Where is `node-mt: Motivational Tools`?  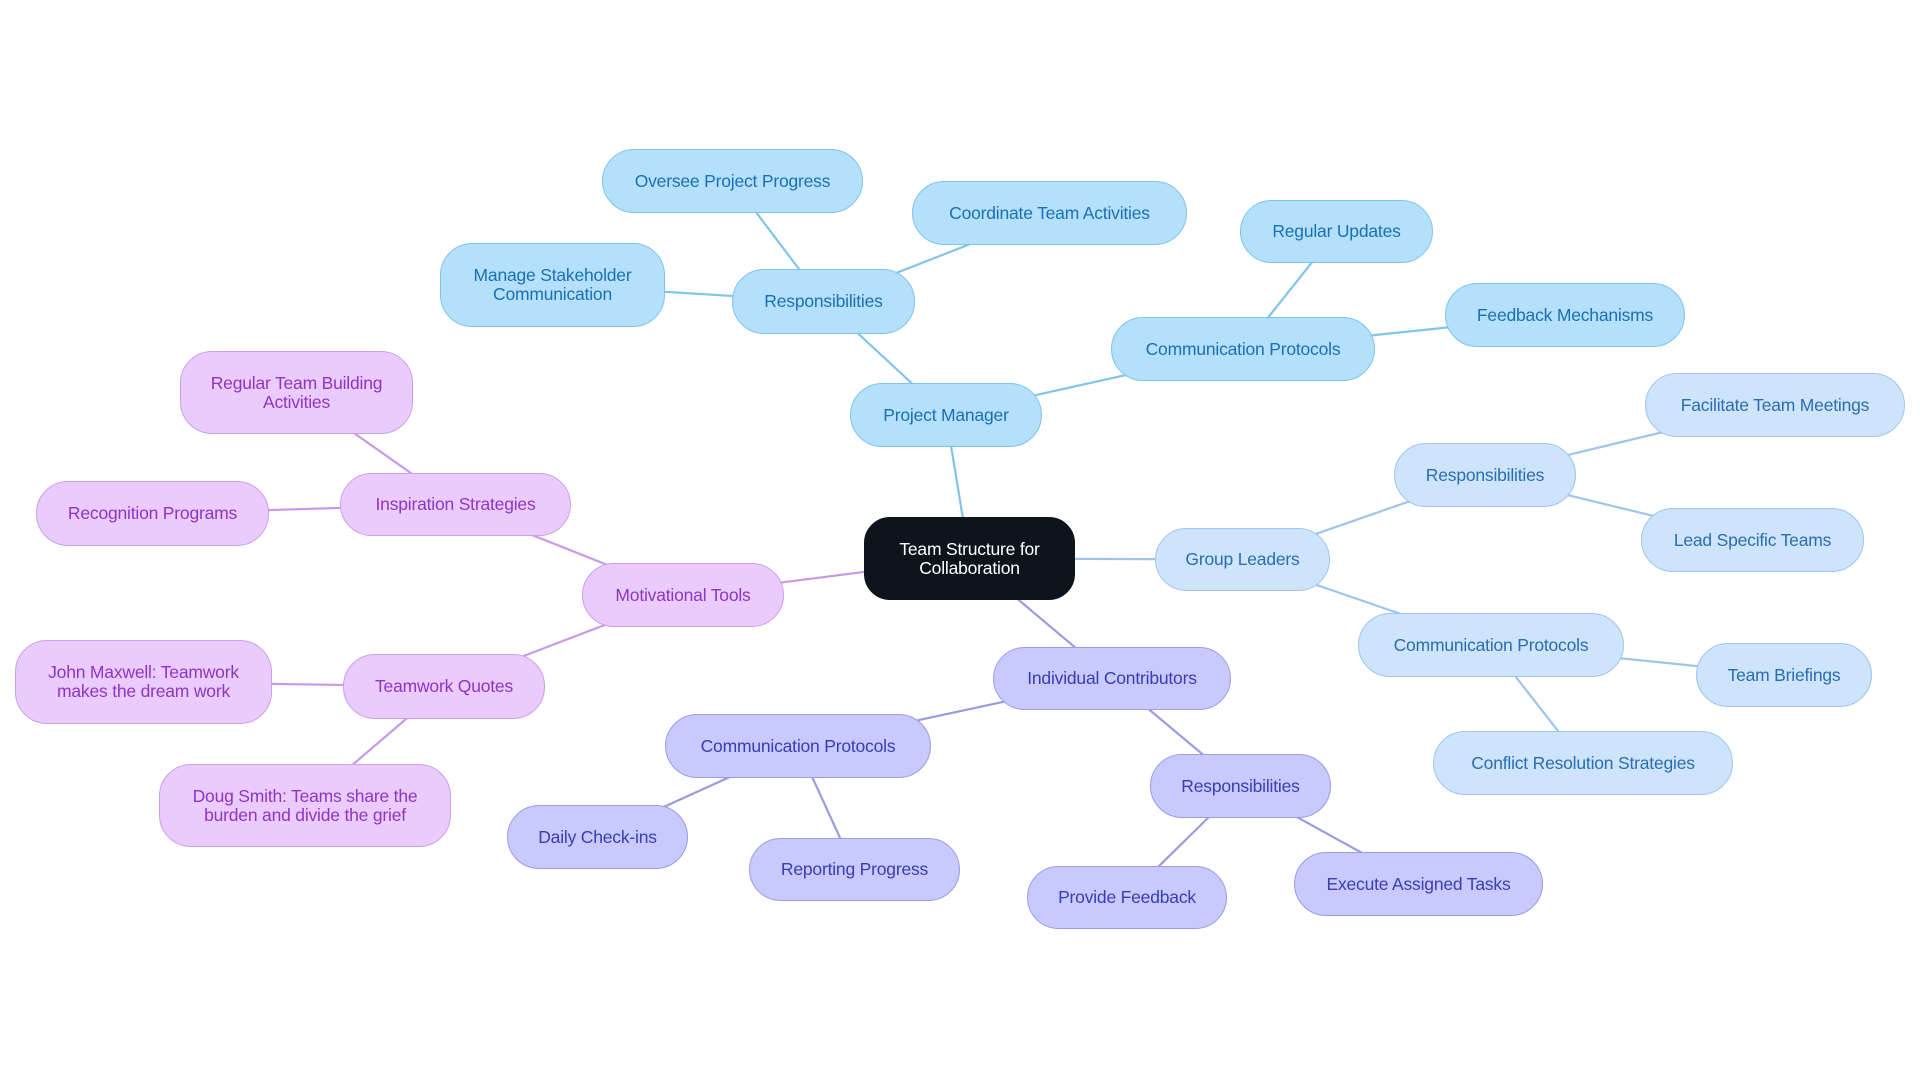 node-mt: Motivational Tools is located at coordinates (683, 595).